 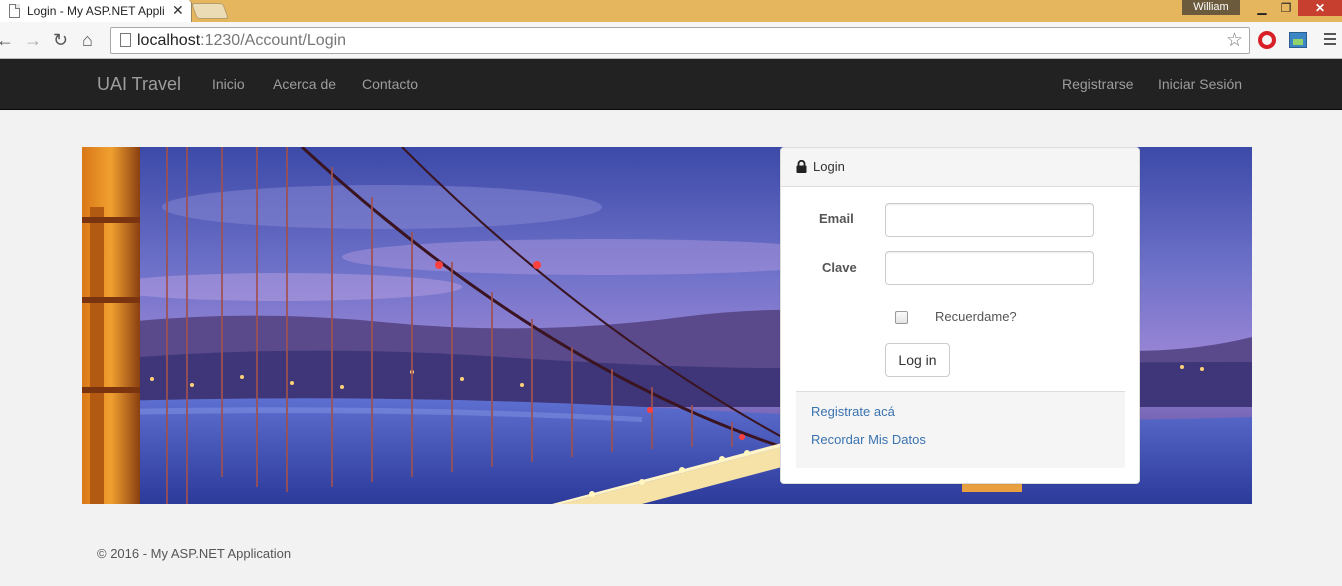 I want to click on bookmark-star-icon: ☆, so click(x=1234, y=40).